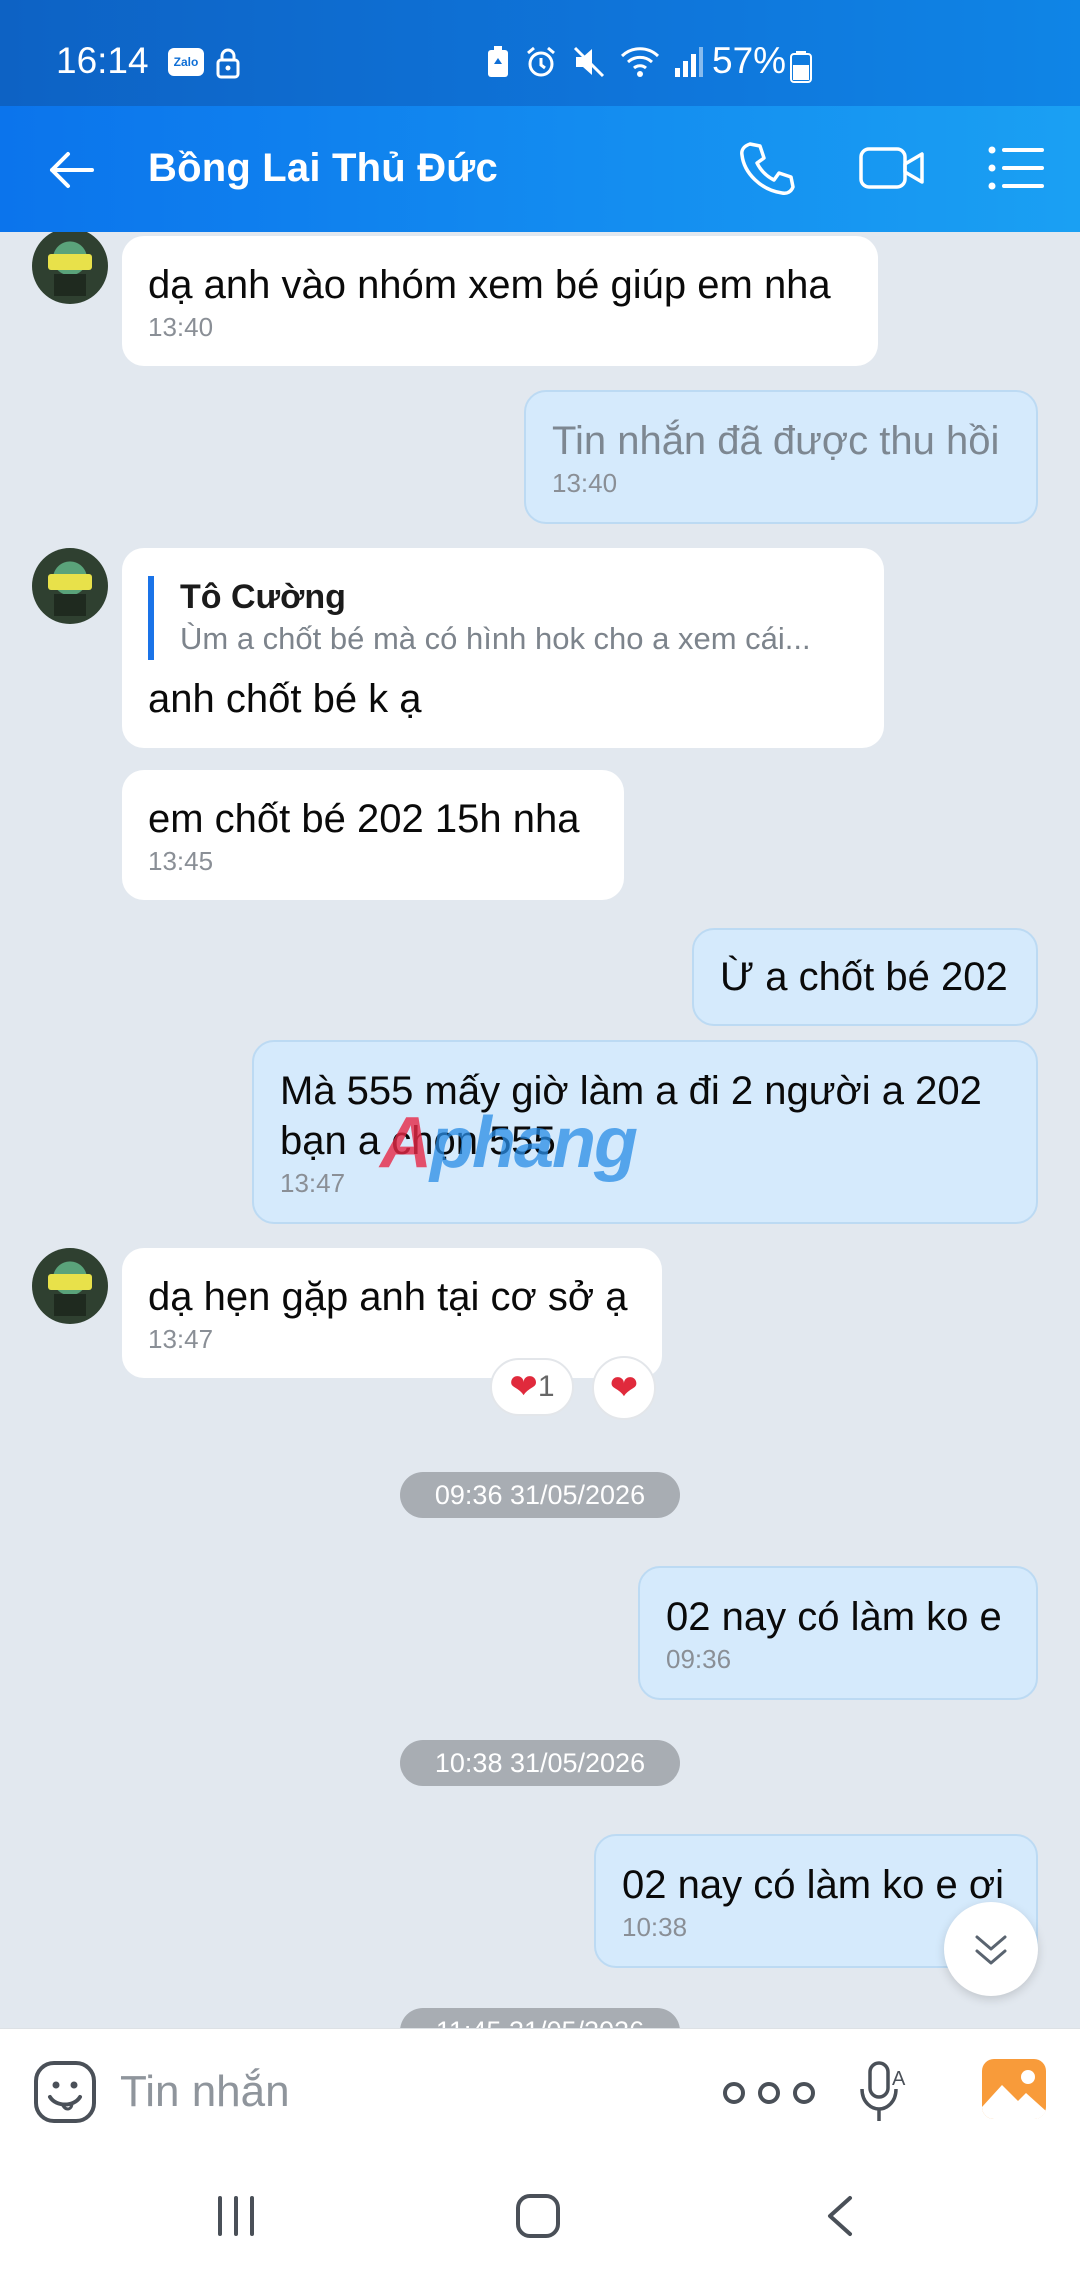 The image size is (1080, 2280). What do you see at coordinates (364, 819) in the screenshot?
I see `message-text: em chốt bé 202 15h nha` at bounding box center [364, 819].